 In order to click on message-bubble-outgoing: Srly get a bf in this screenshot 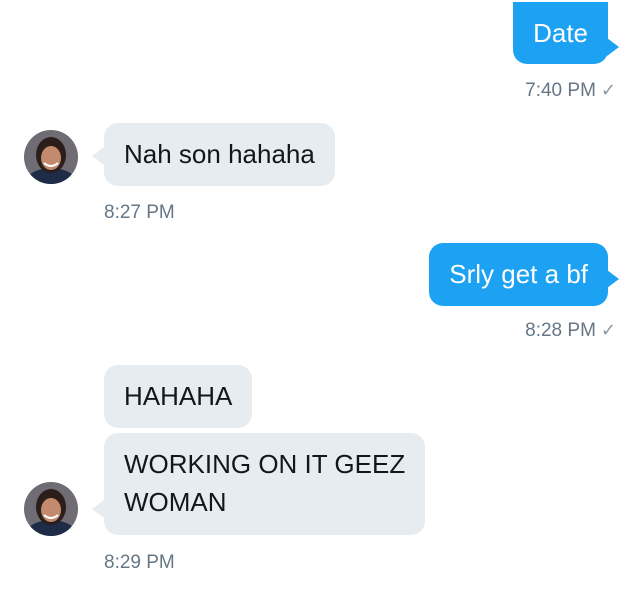, I will do `click(518, 274)`.